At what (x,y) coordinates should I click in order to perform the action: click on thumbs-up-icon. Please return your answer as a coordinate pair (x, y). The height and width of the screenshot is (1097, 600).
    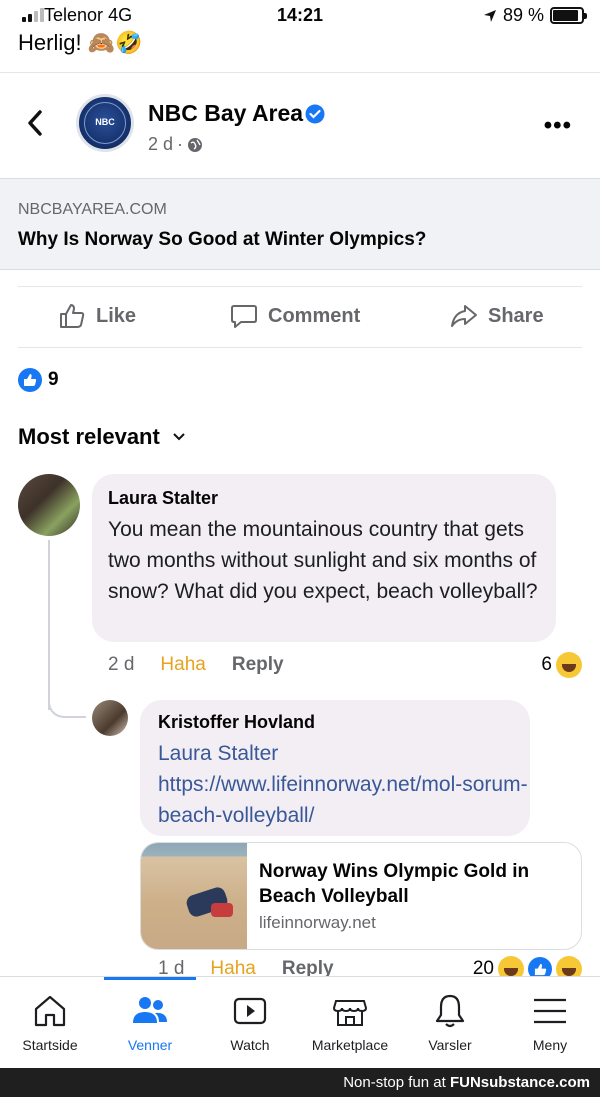
    Looking at the image, I should click on (72, 316).